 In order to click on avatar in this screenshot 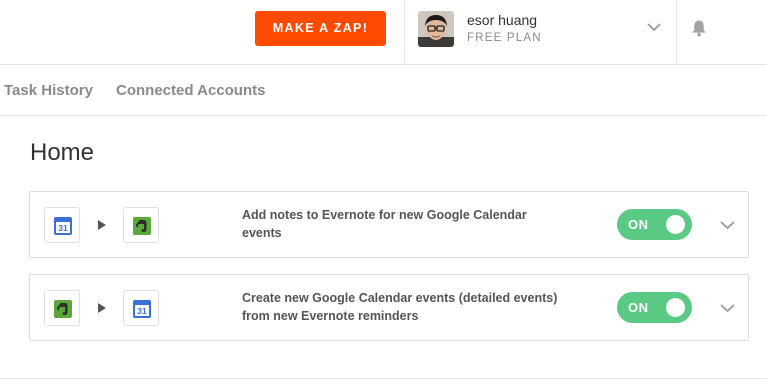, I will do `click(436, 29)`.